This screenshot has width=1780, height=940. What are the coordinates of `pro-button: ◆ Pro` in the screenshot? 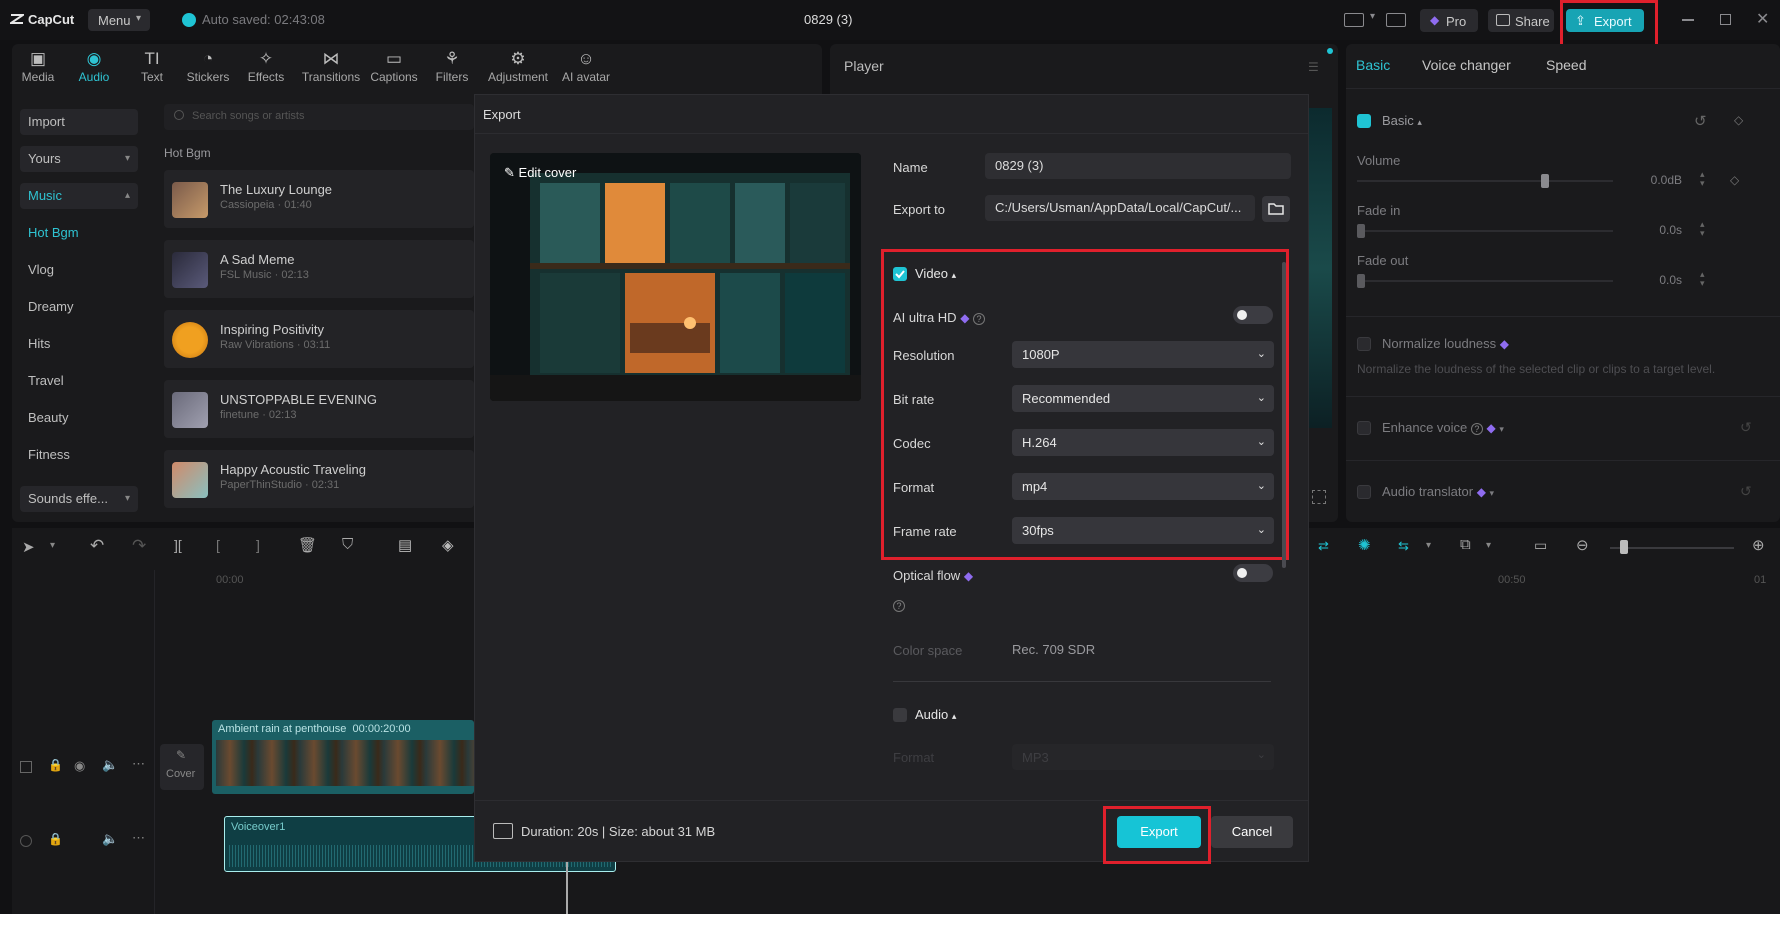 It's located at (1449, 20).